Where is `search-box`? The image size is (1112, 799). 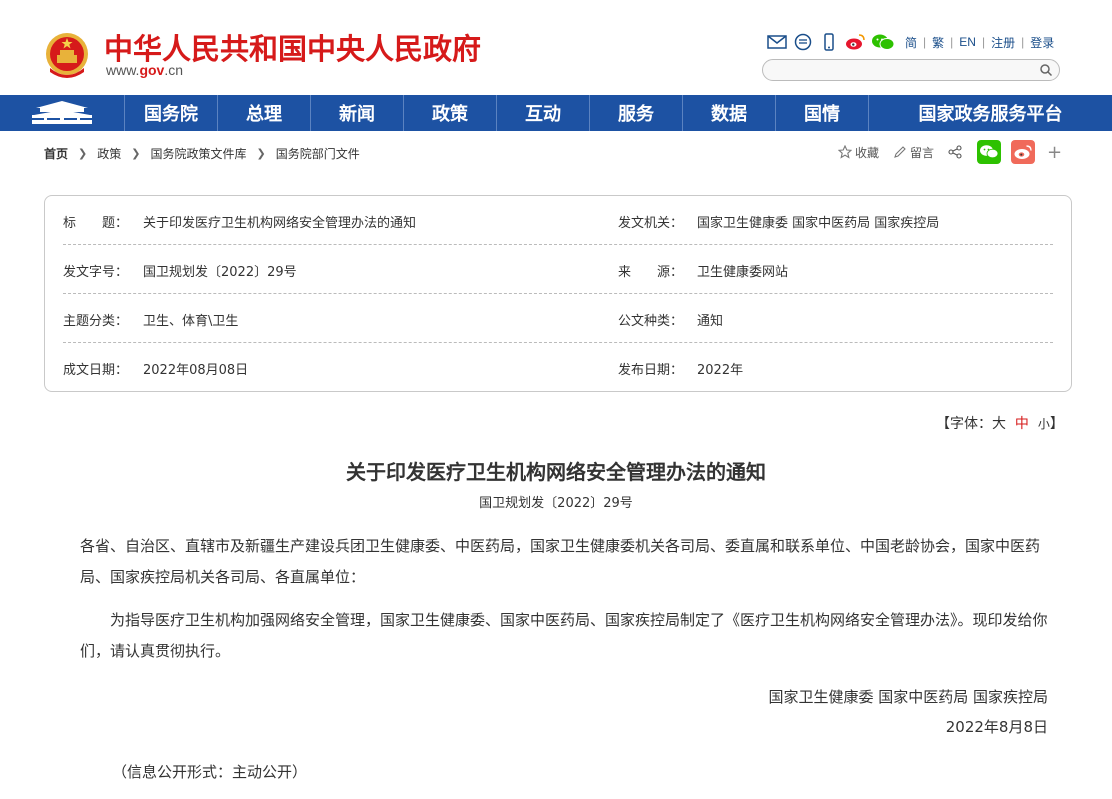 search-box is located at coordinates (911, 70).